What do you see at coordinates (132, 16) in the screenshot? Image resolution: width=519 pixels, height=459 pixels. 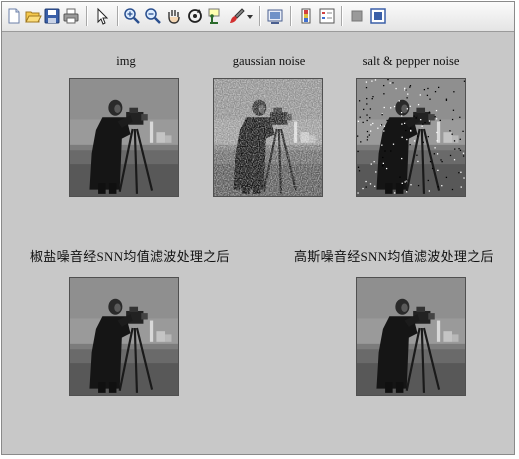 I see `zoom-in-icon` at bounding box center [132, 16].